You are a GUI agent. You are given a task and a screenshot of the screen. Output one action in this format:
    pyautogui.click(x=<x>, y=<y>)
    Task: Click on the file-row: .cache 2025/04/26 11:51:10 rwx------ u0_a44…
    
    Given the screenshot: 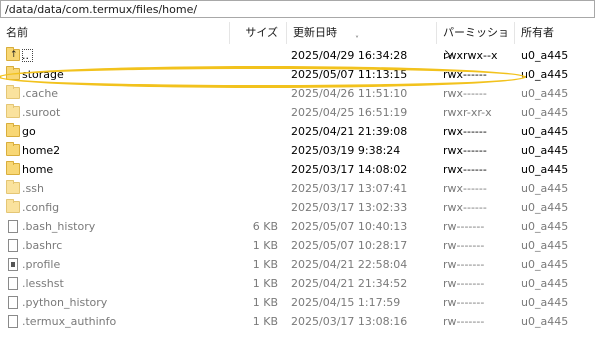 What is the action you would take?
    pyautogui.click(x=298, y=93)
    